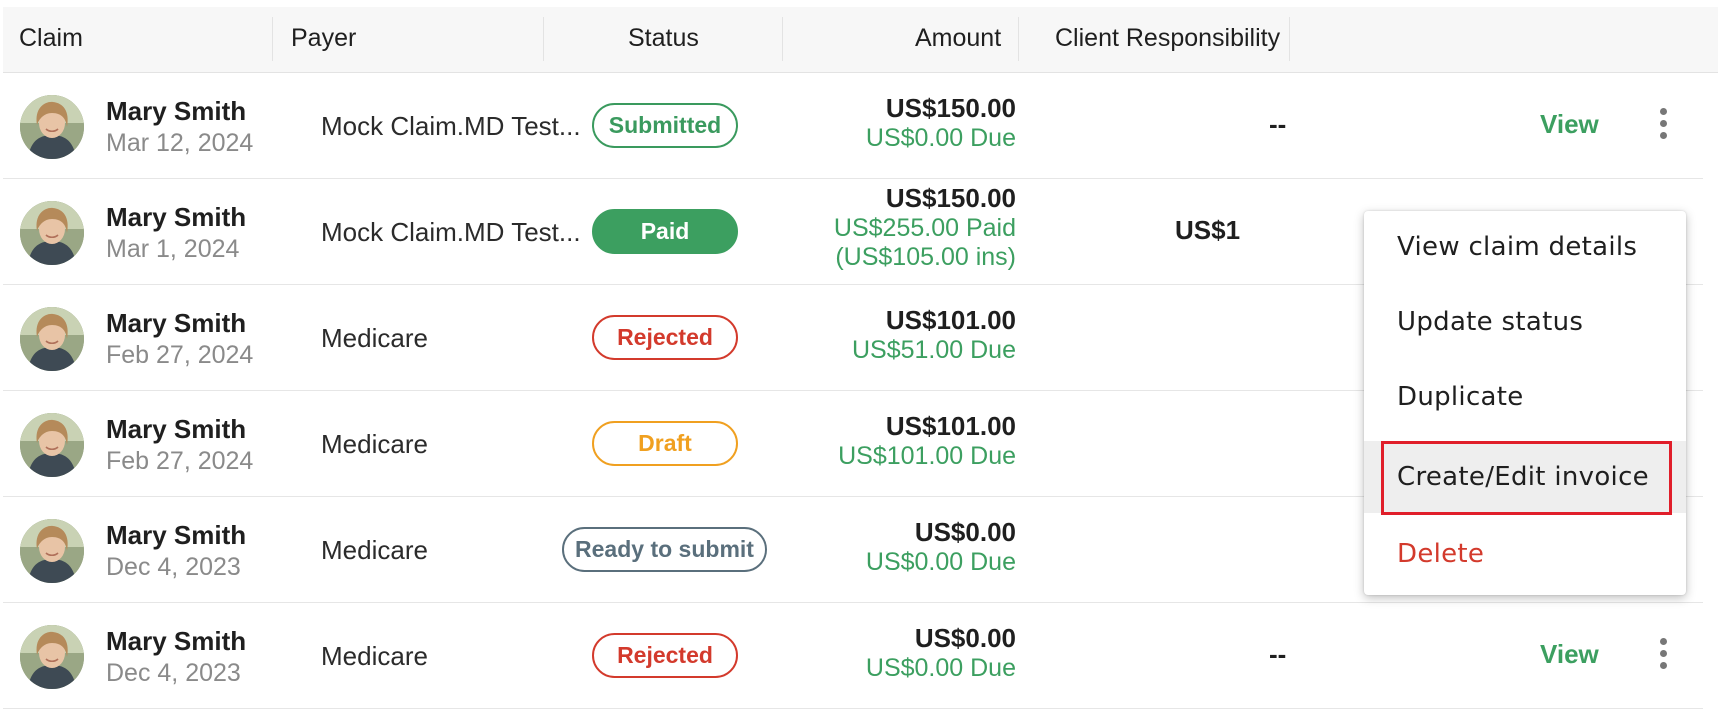 This screenshot has height=713, width=1722. Describe the element at coordinates (866, 335) in the screenshot. I see `amount-cell: US$101.00 US$51.00 Due` at that location.